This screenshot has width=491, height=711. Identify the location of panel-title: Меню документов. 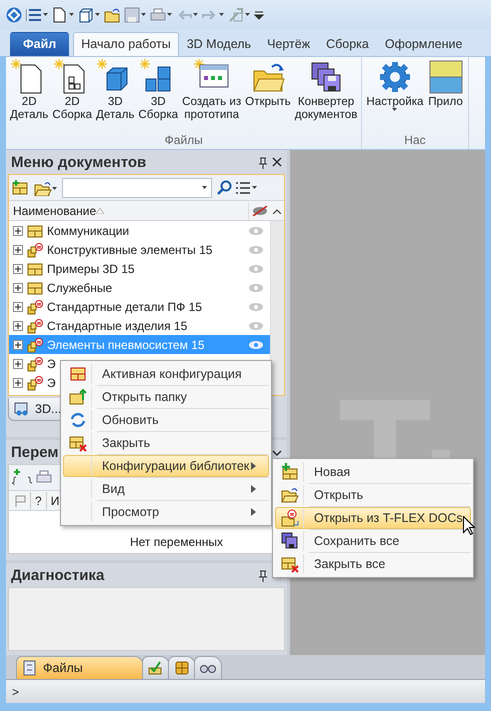
(78, 162).